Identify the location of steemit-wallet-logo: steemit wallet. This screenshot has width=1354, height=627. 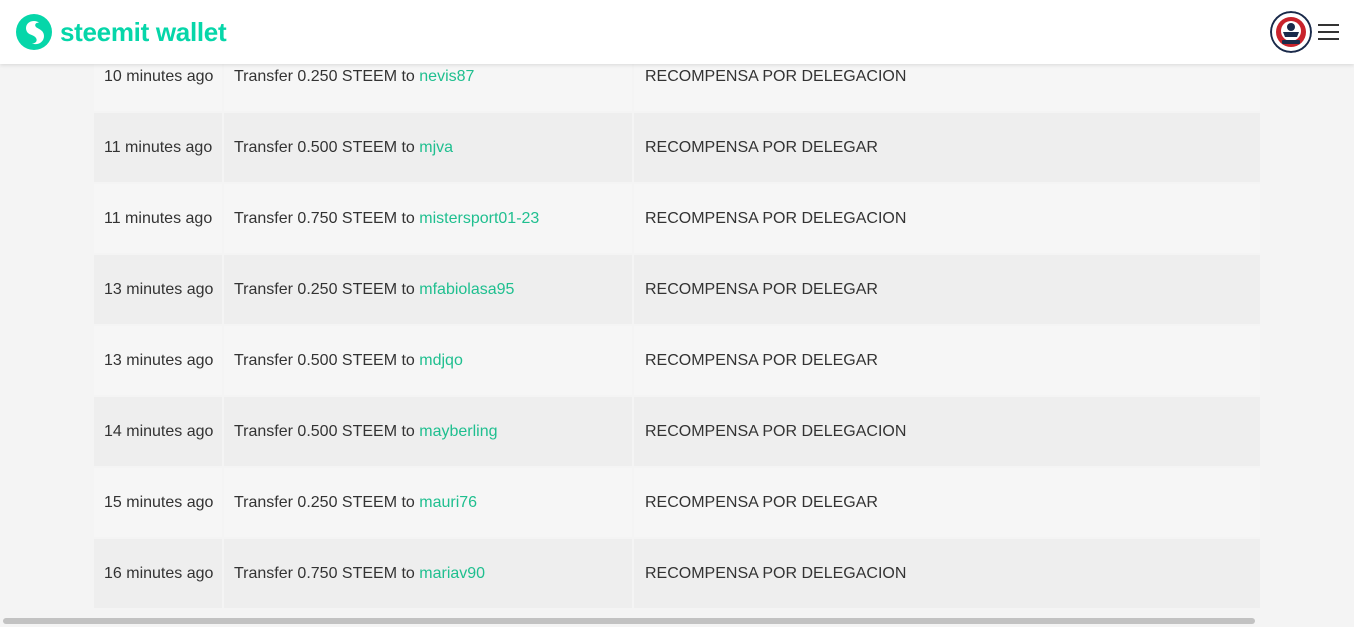
(120, 32).